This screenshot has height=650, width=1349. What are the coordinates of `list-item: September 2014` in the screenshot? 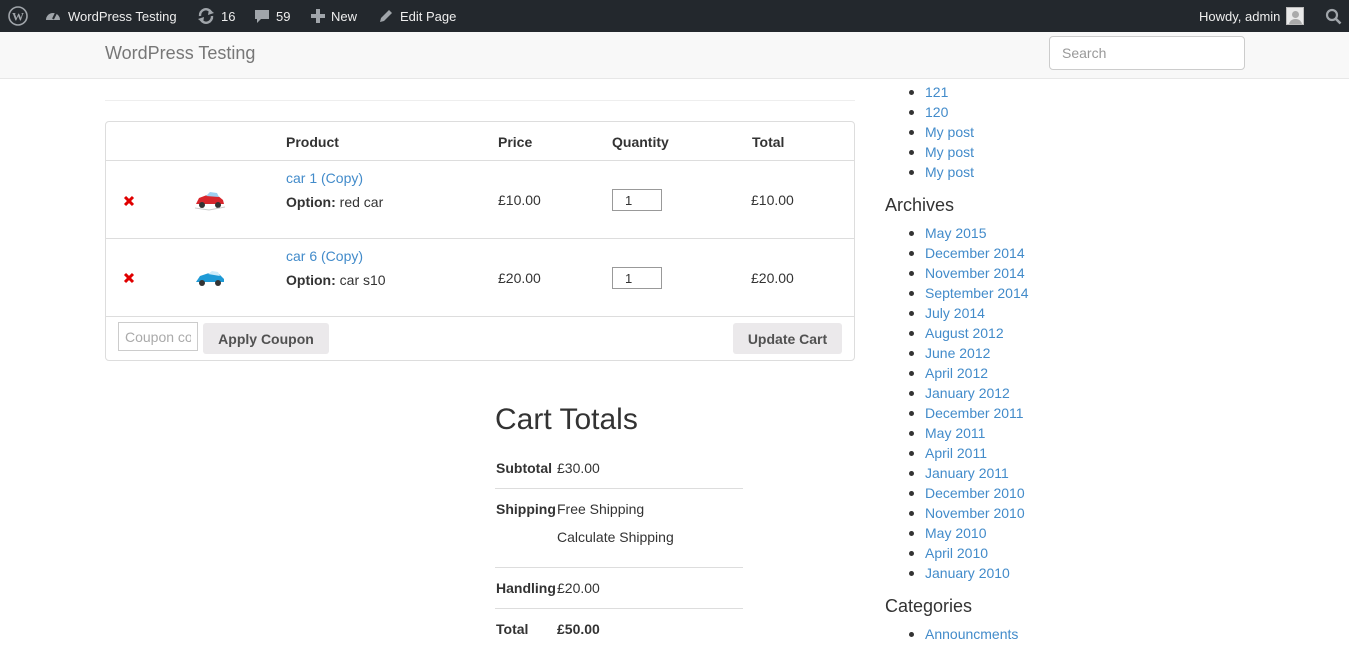 It's located at (1035, 293).